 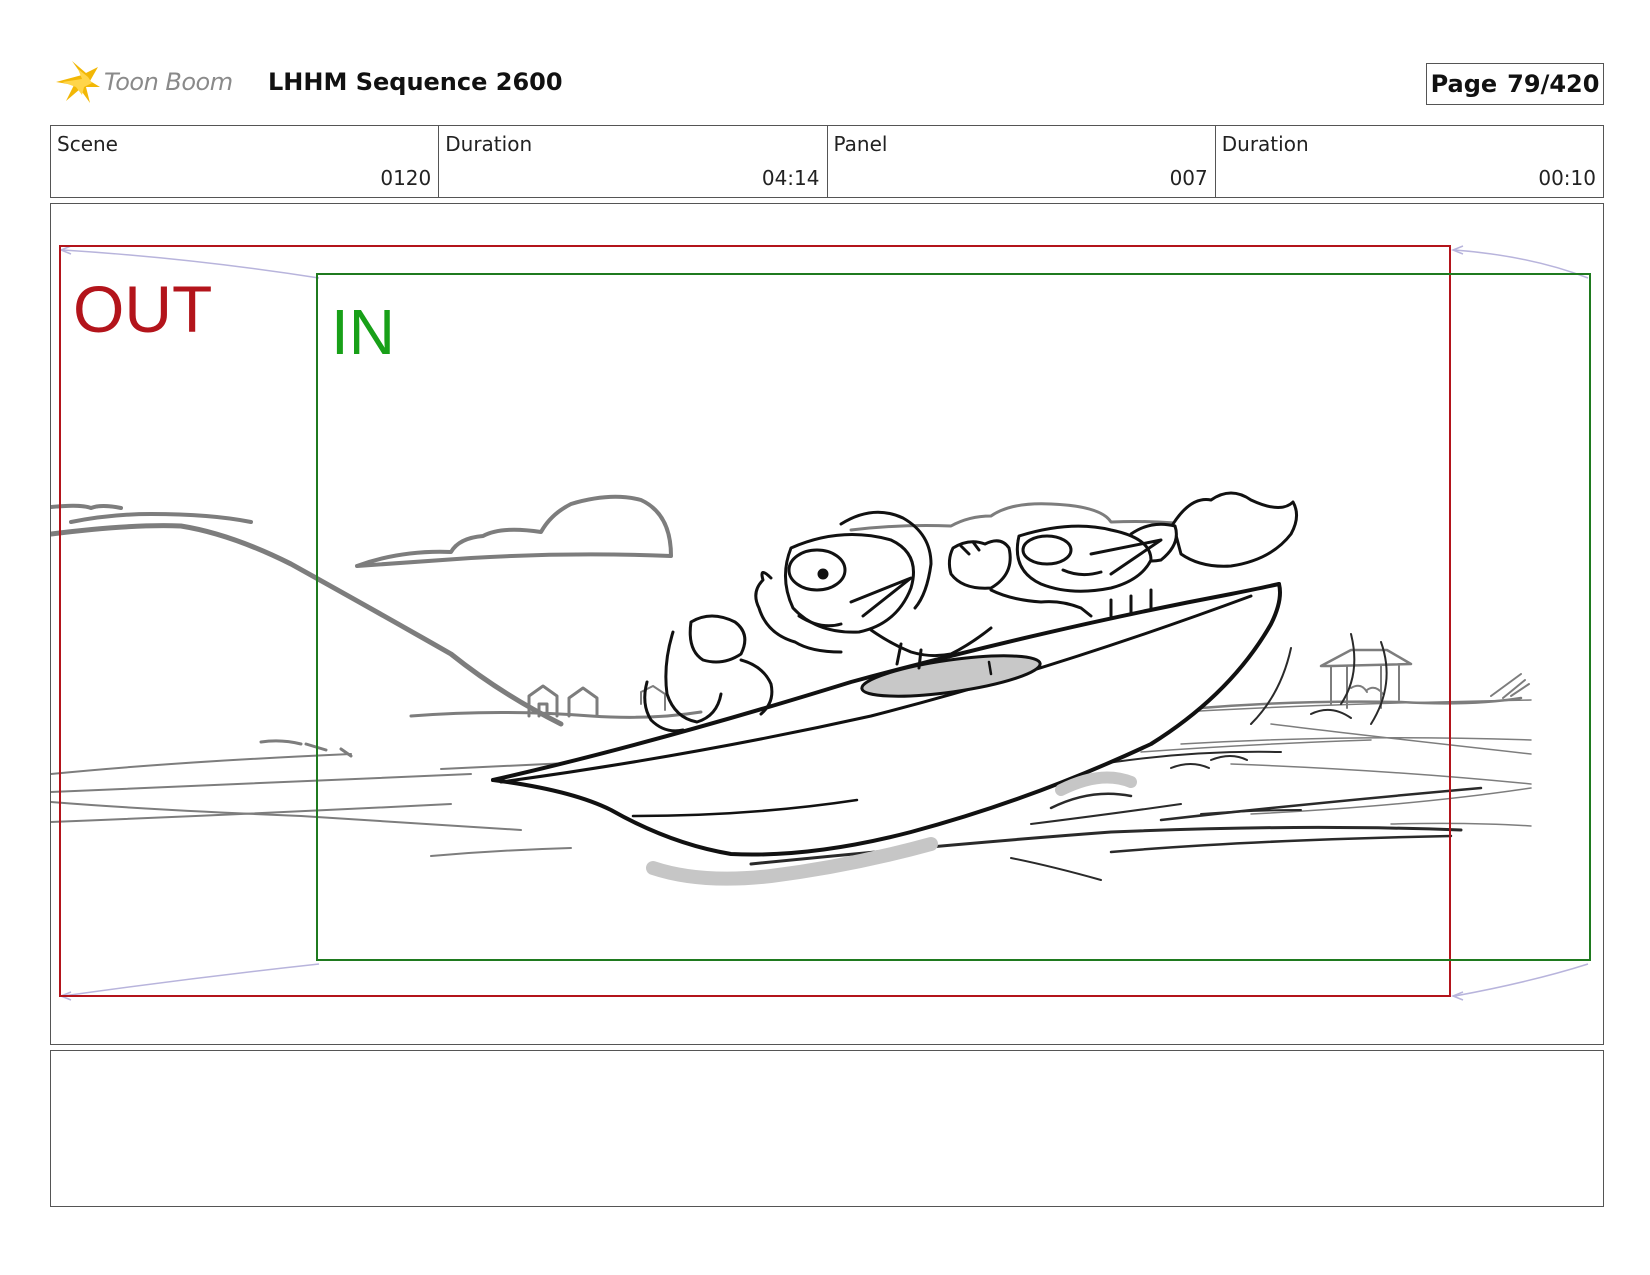 I want to click on logo-text: Toon Boom, so click(x=168, y=82).